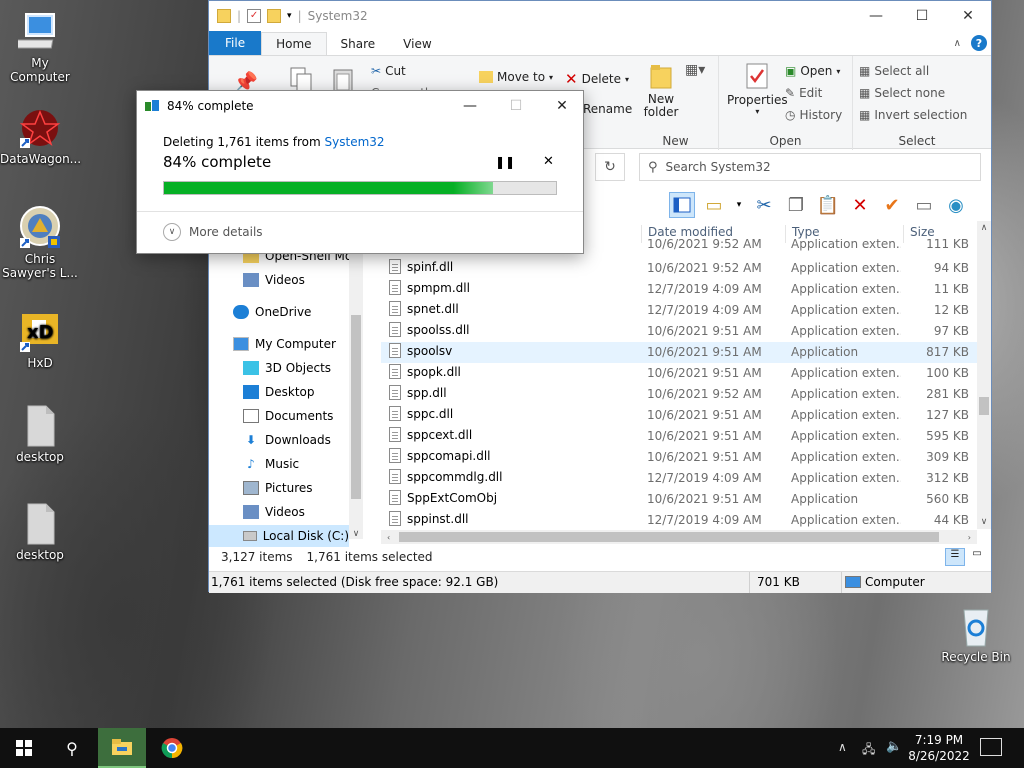  I want to click on more-details-button: ∨ More details, so click(213, 232).